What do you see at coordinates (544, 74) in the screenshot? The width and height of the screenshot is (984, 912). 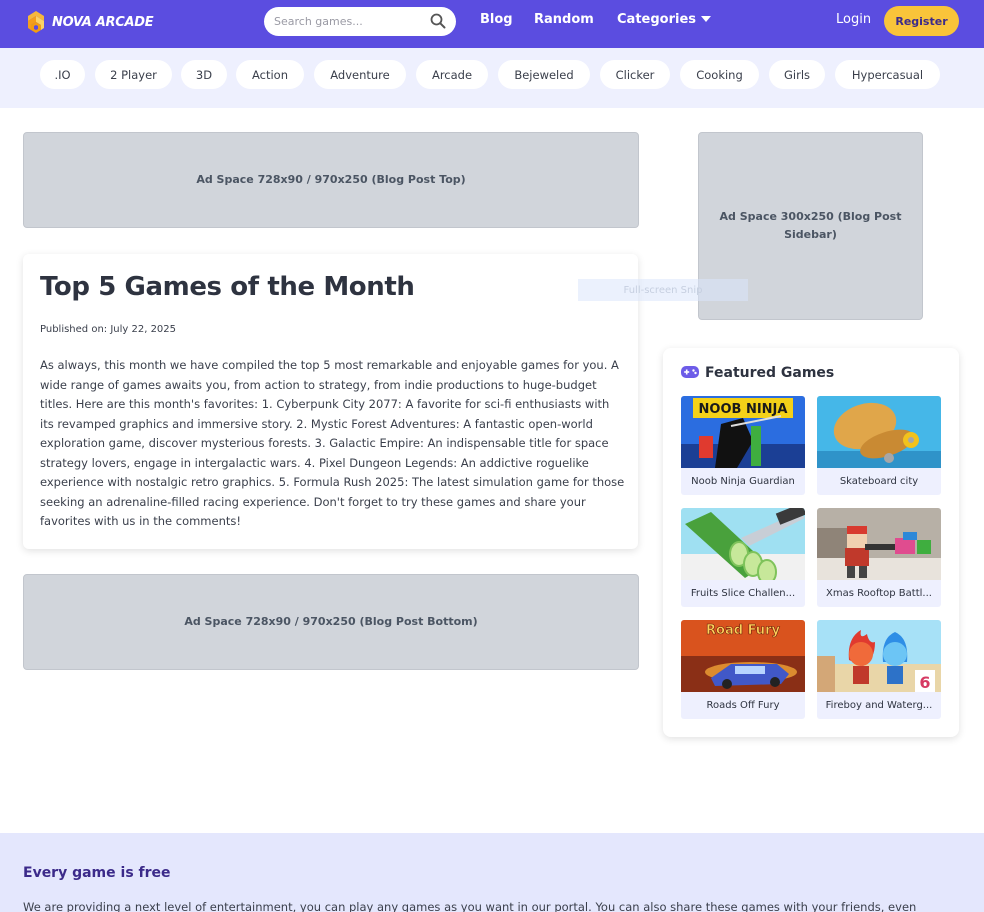 I see `category-chip-bejeweled: Bejeweled` at bounding box center [544, 74].